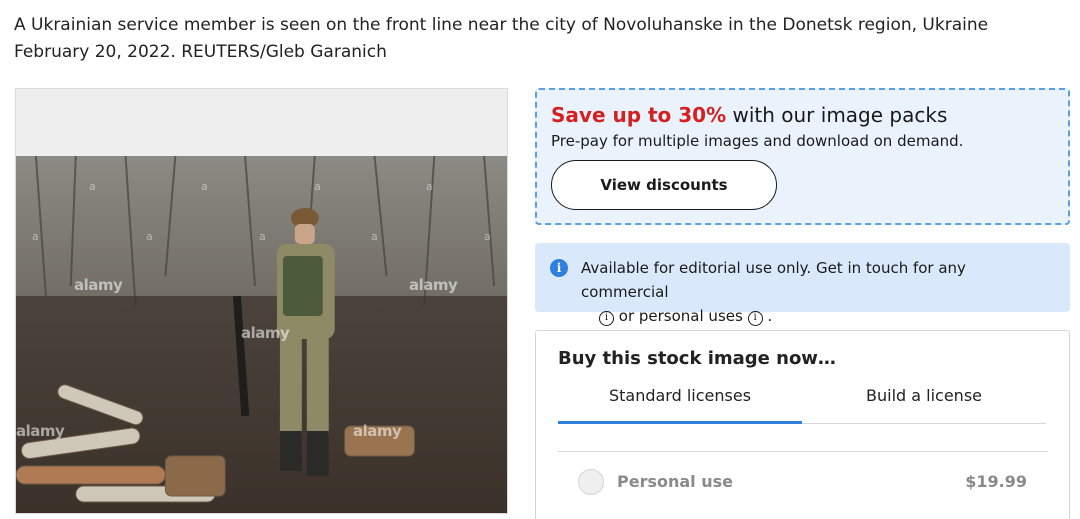 The height and width of the screenshot is (519, 1080). Describe the element at coordinates (803, 451) in the screenshot. I see `divider` at that location.